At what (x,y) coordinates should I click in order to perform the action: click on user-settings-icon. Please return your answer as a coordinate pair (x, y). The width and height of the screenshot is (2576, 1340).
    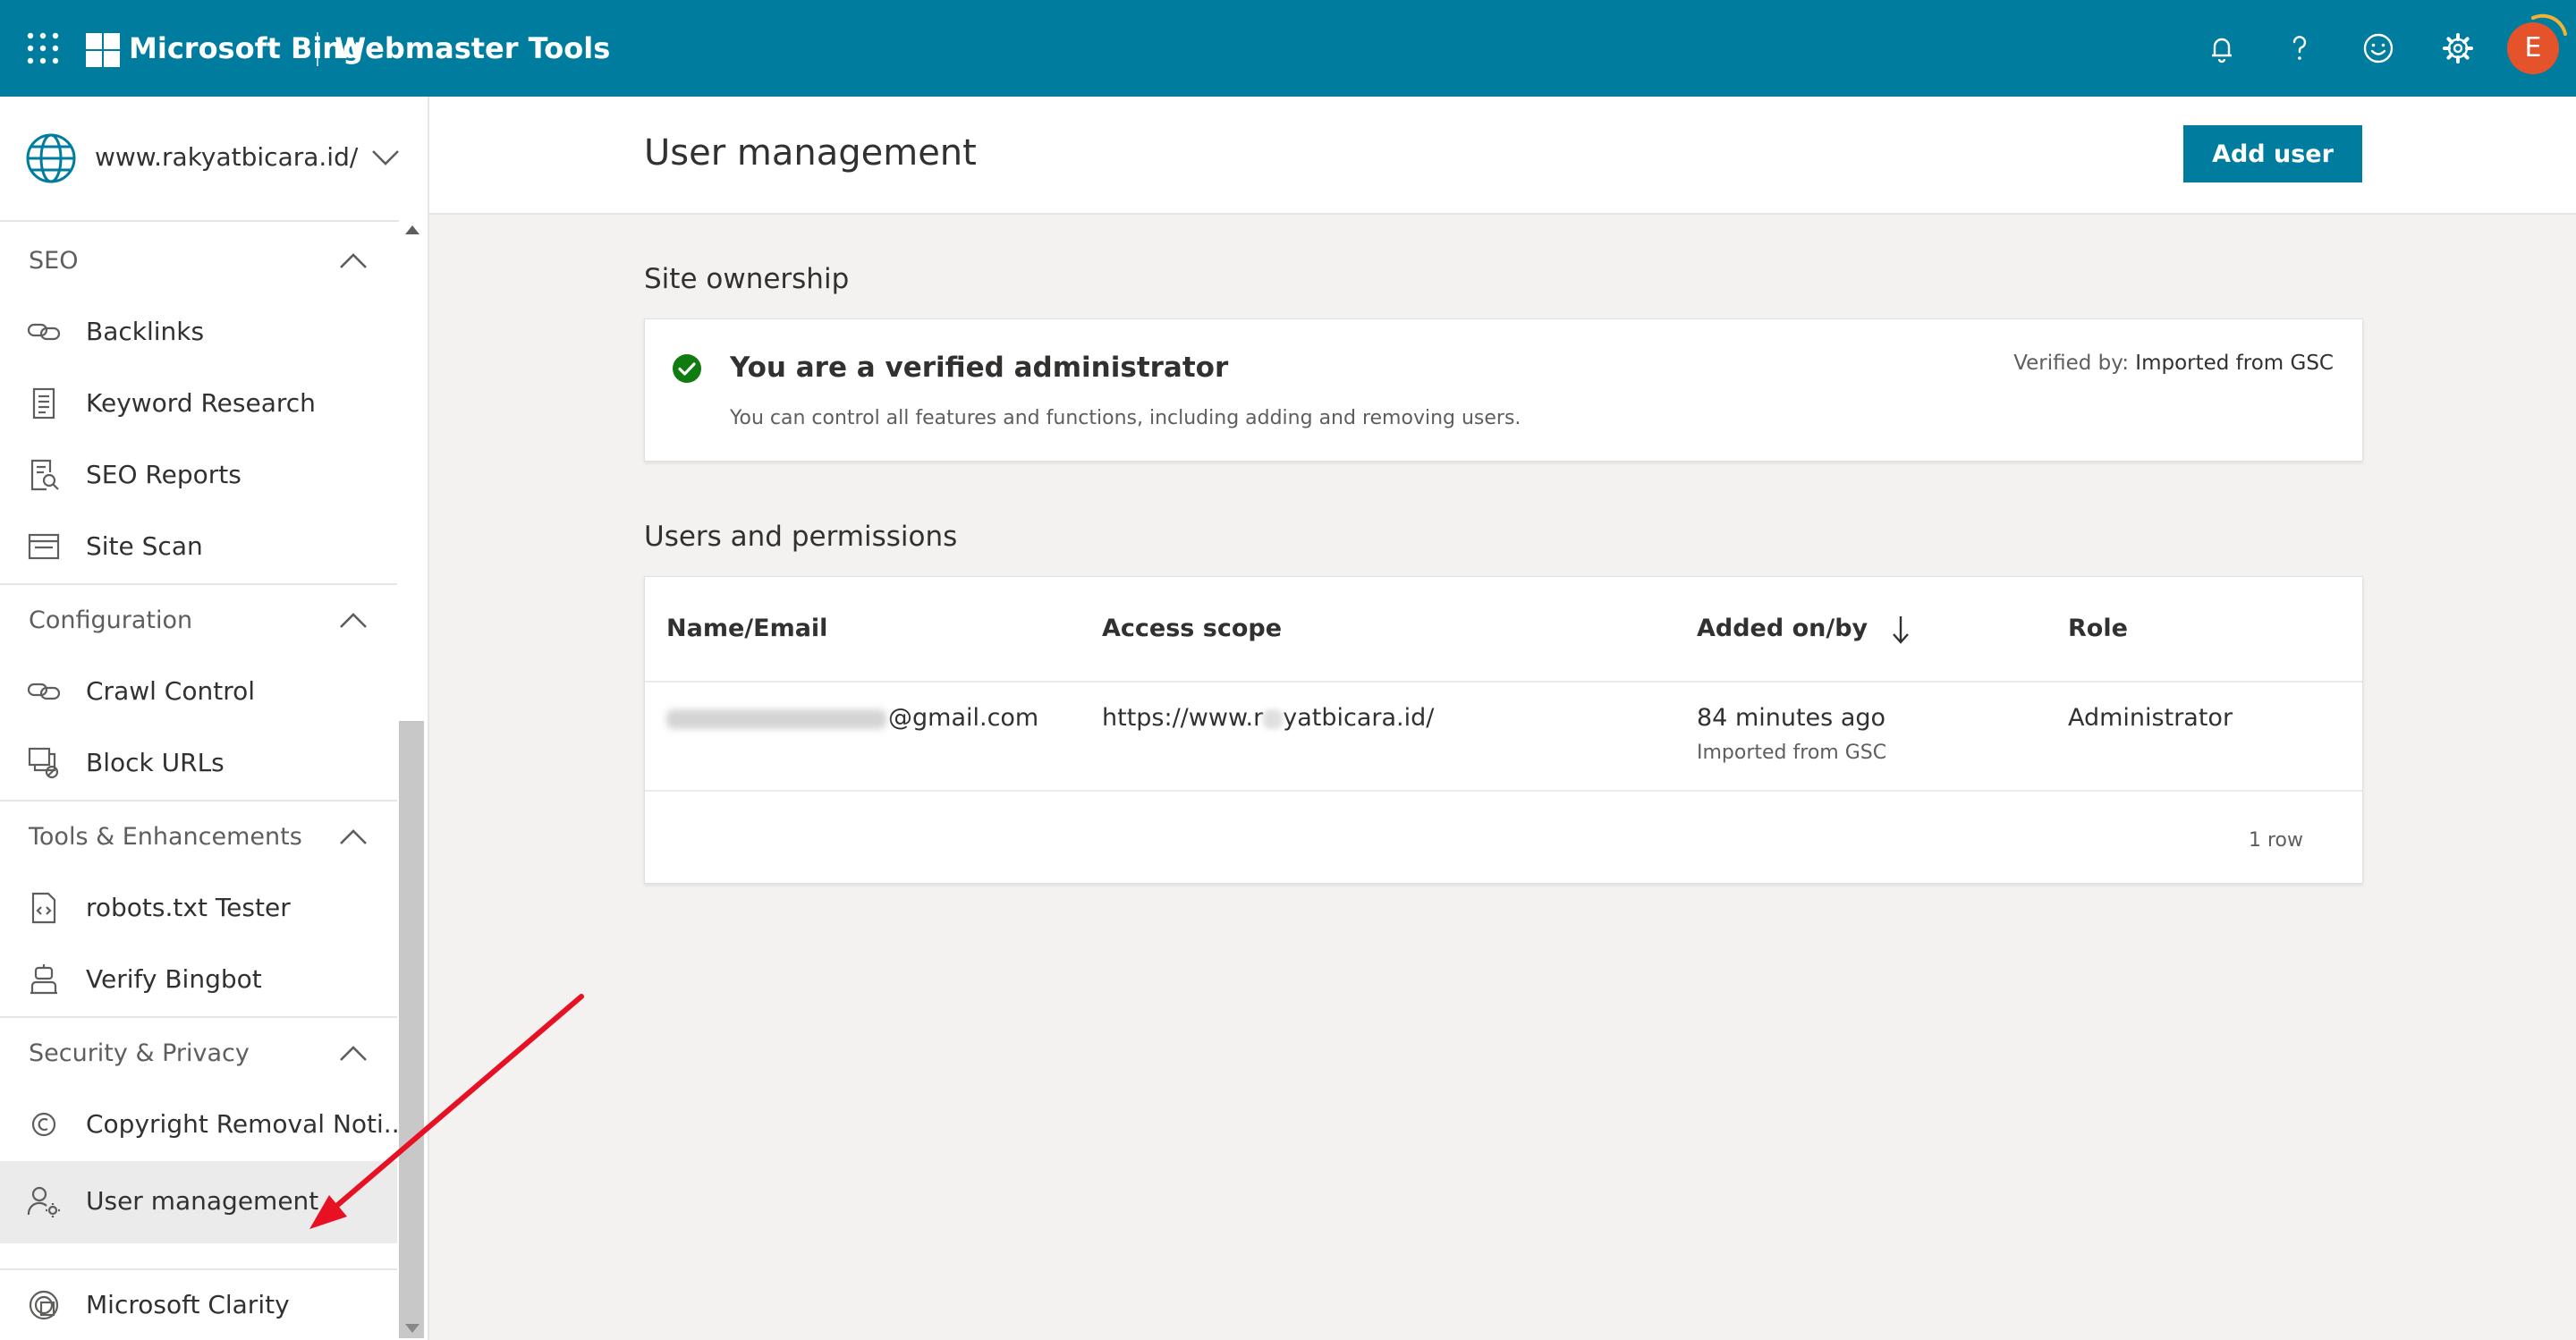
    Looking at the image, I should click on (43, 1201).